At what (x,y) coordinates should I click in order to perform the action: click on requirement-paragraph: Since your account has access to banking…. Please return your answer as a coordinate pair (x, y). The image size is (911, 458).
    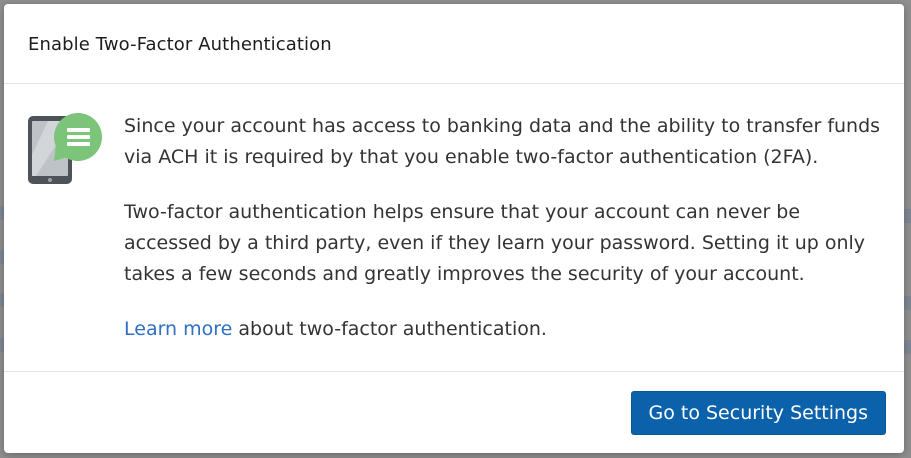
    Looking at the image, I should click on (502, 141).